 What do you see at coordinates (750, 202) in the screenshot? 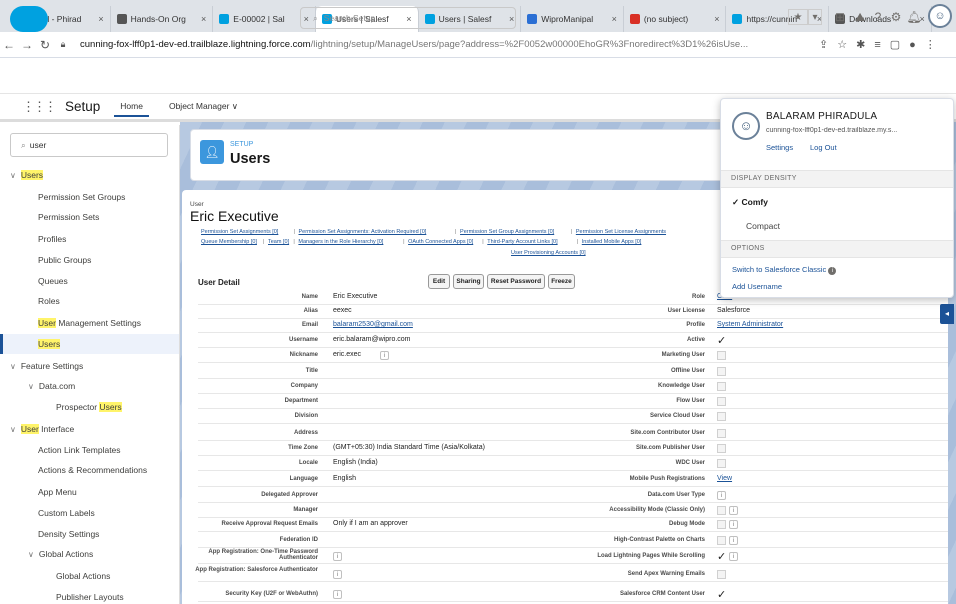
I see `density-comfy-option: ✓ Comfy` at bounding box center [750, 202].